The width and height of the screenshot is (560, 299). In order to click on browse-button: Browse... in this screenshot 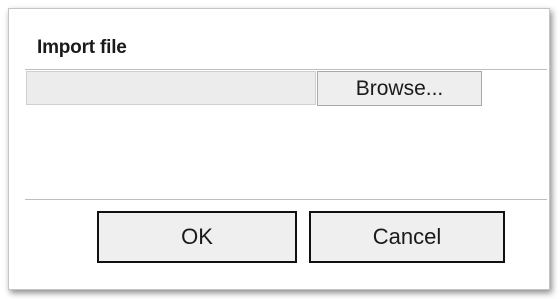, I will do `click(399, 88)`.